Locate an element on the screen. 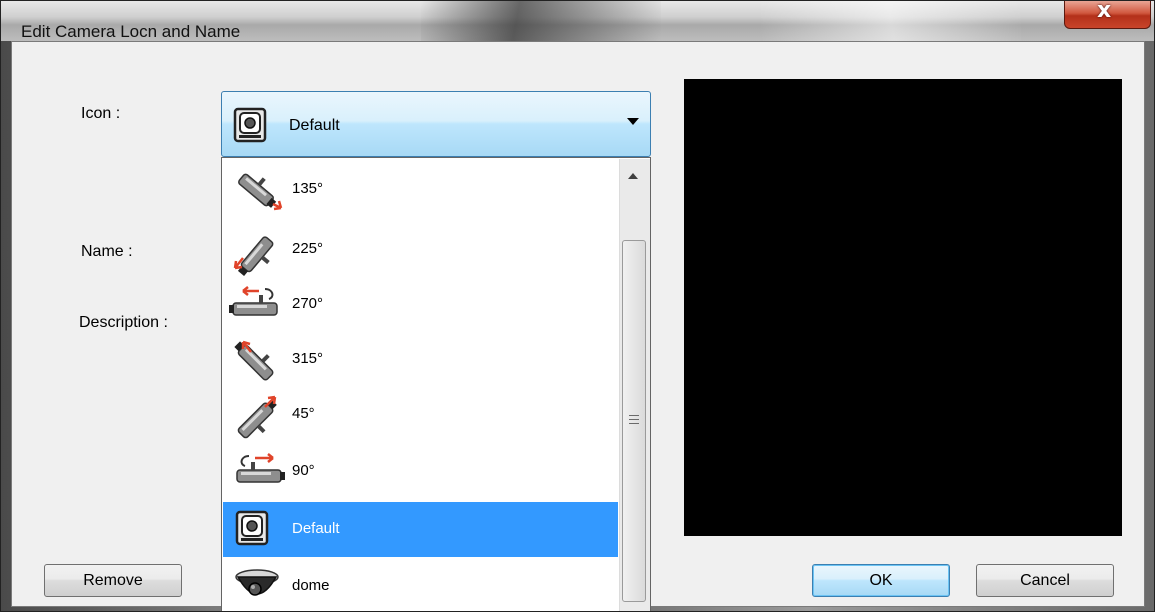  chevron-down-icon is located at coordinates (633, 121).